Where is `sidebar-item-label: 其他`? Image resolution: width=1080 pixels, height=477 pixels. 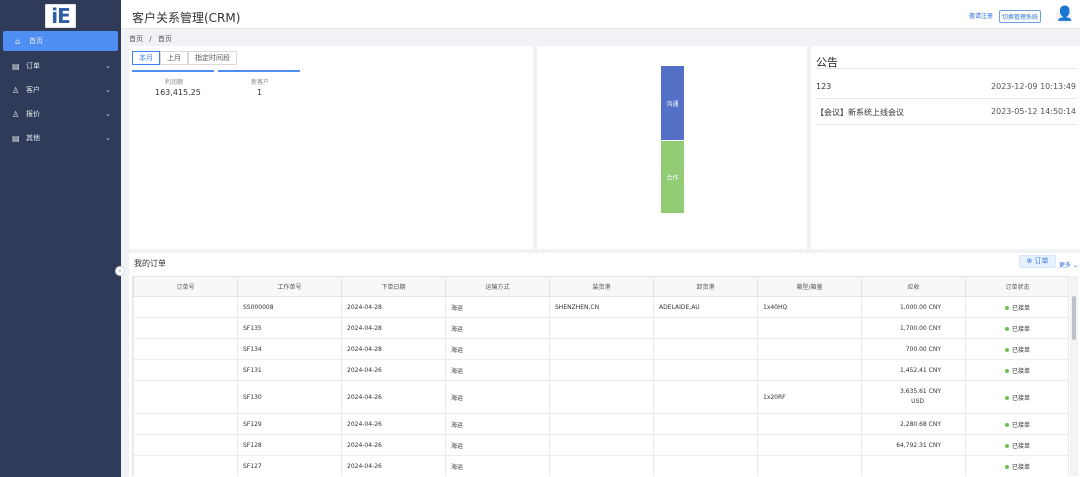 sidebar-item-label: 其他 is located at coordinates (33, 138).